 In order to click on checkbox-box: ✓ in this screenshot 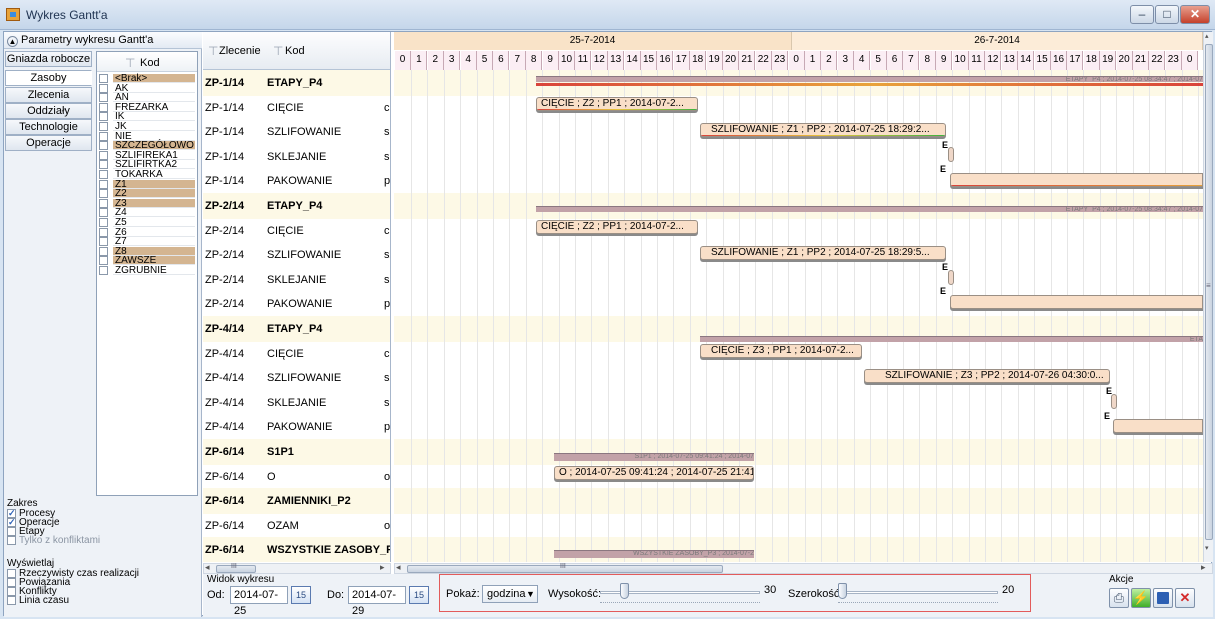, I will do `click(11, 522)`.